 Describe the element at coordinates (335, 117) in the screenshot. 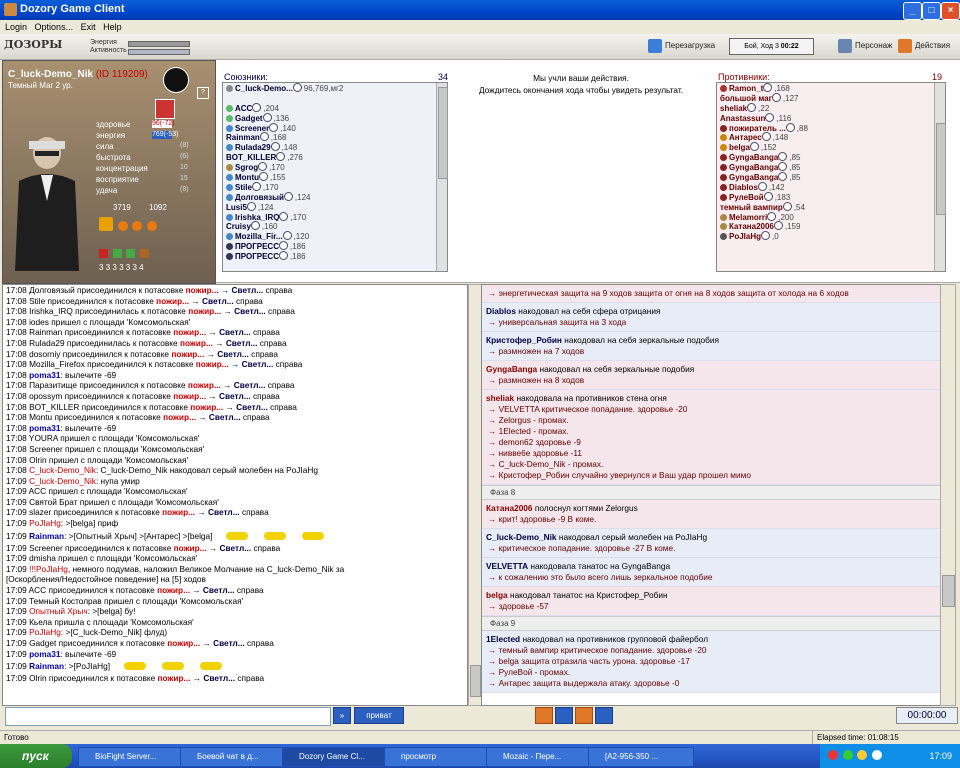

I see `allies-row: Gadget ,136` at that location.